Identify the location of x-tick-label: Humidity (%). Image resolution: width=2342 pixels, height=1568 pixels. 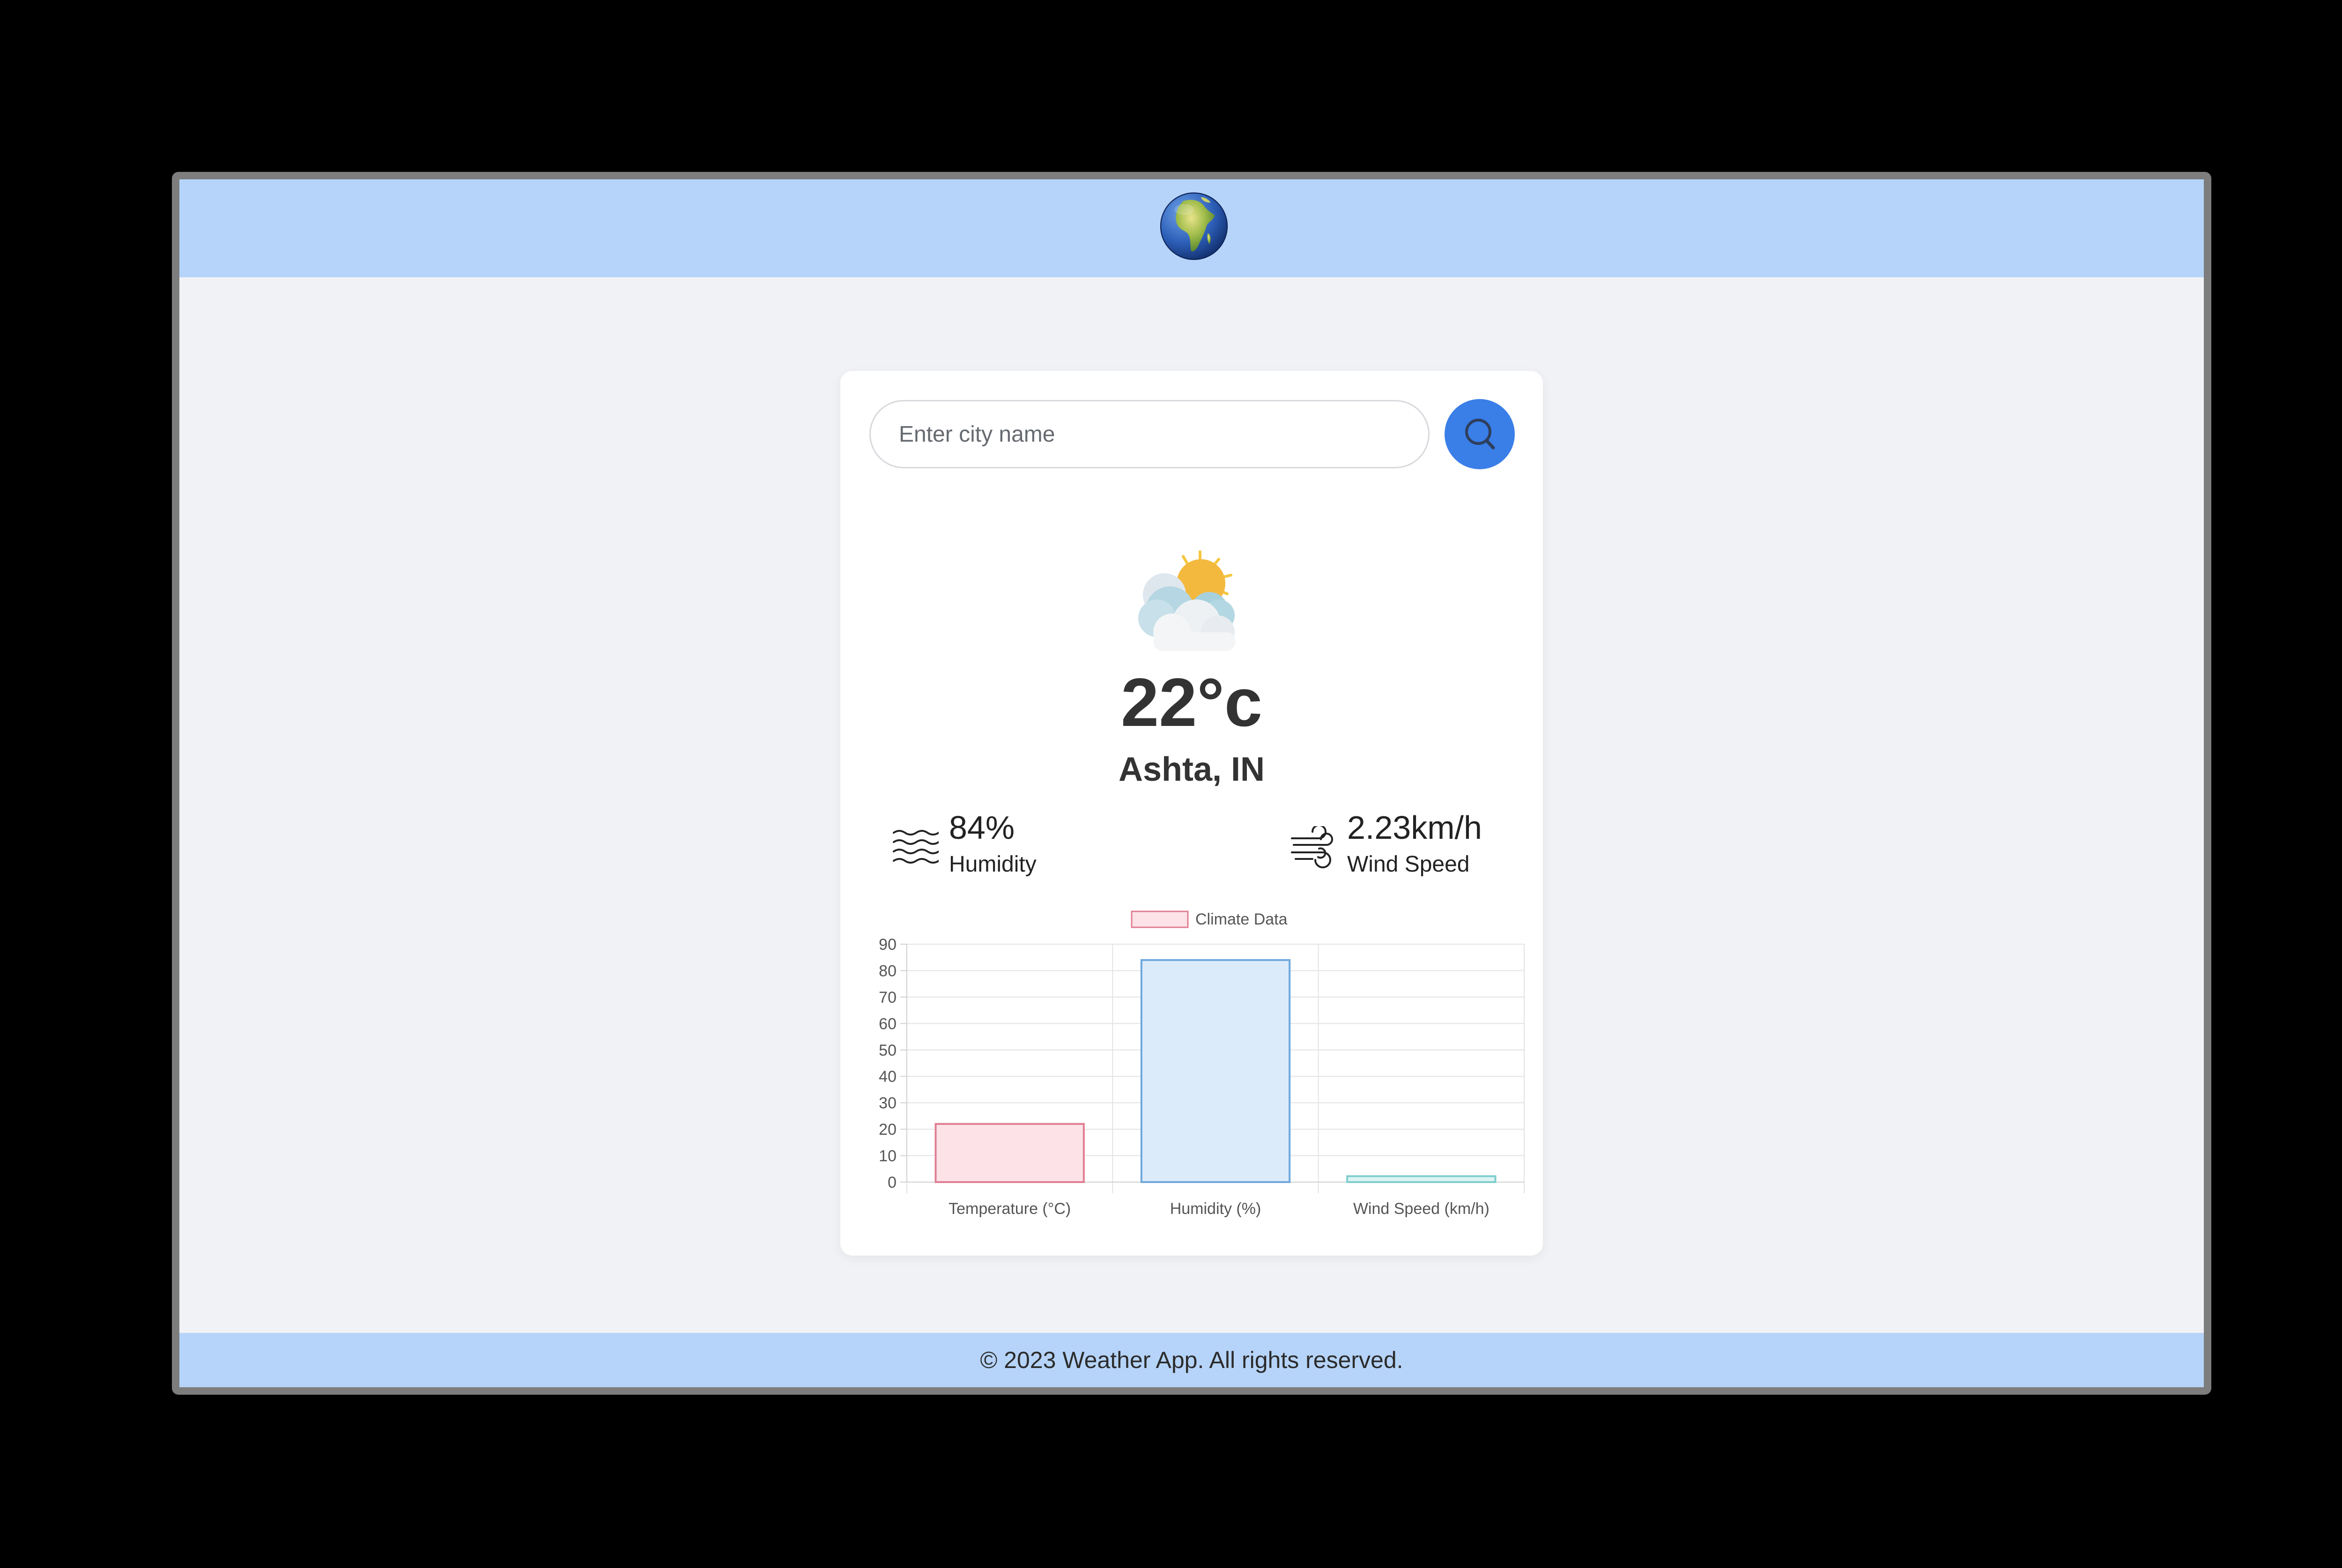
(1215, 1209).